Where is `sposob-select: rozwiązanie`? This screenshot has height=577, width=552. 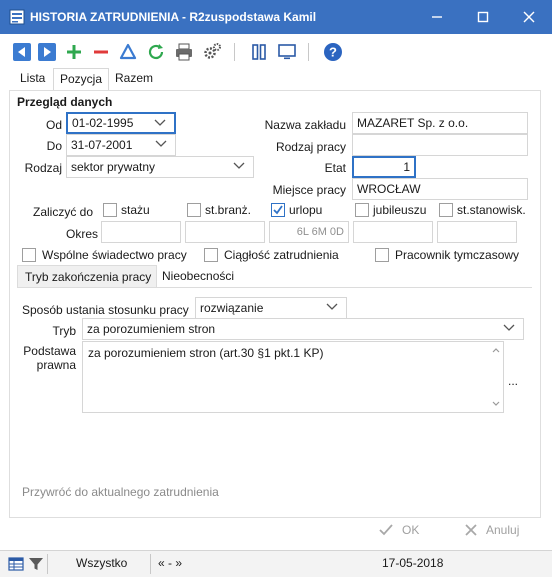
sposob-select: rozwiązanie is located at coordinates (271, 308).